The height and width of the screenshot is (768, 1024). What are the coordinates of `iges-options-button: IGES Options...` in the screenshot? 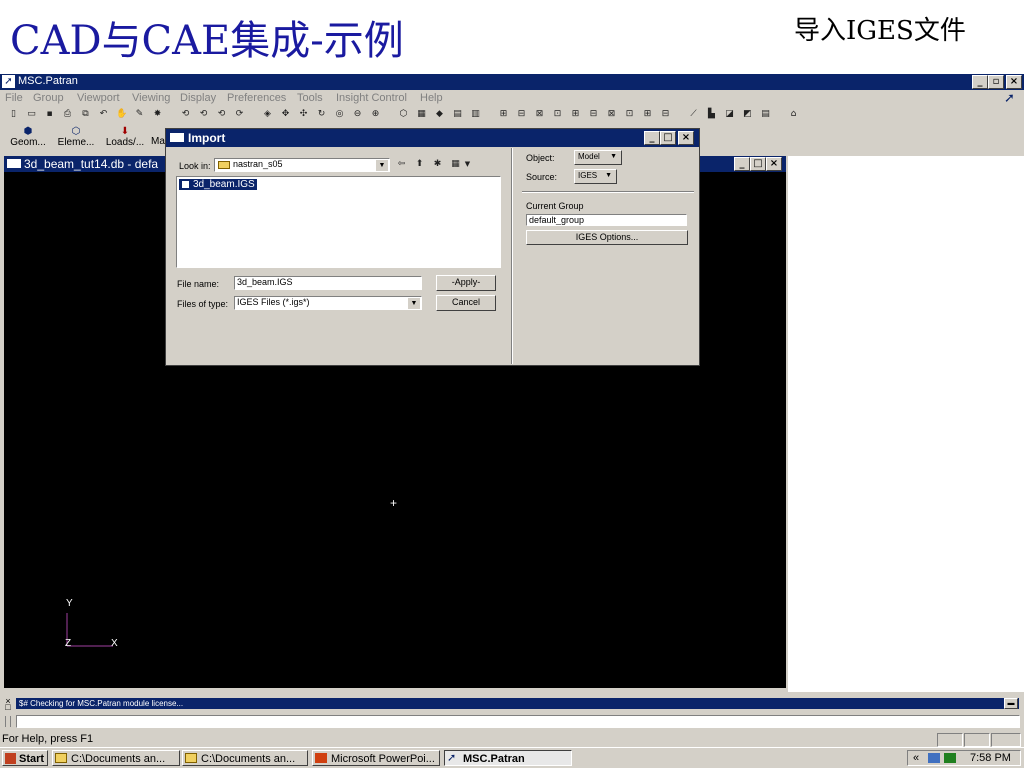 It's located at (607, 237).